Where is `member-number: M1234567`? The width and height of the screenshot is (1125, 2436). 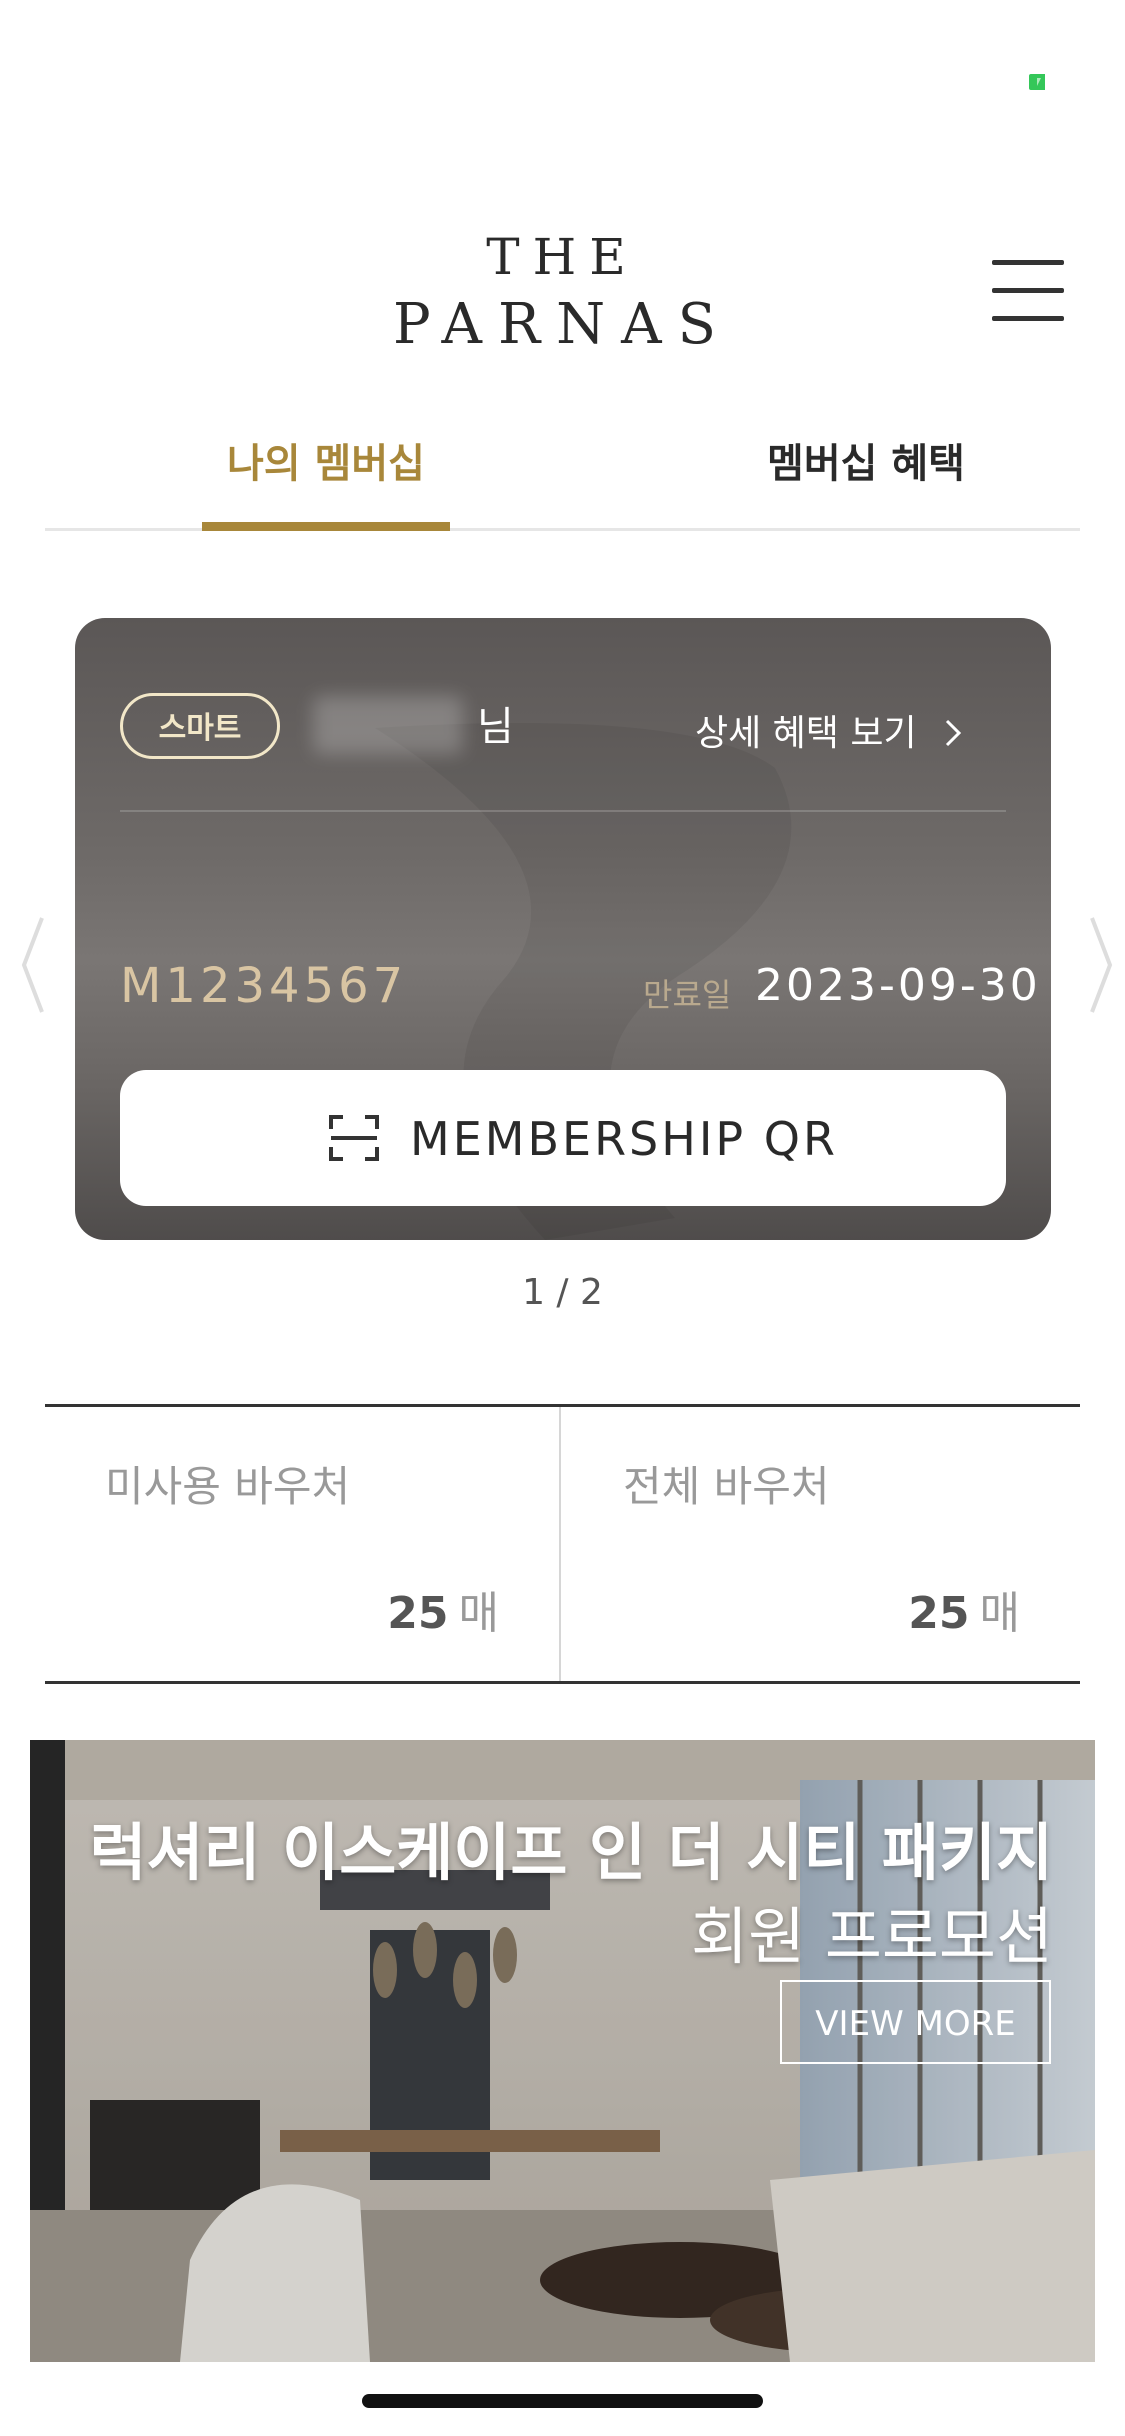
member-number: M1234567 is located at coordinates (264, 986).